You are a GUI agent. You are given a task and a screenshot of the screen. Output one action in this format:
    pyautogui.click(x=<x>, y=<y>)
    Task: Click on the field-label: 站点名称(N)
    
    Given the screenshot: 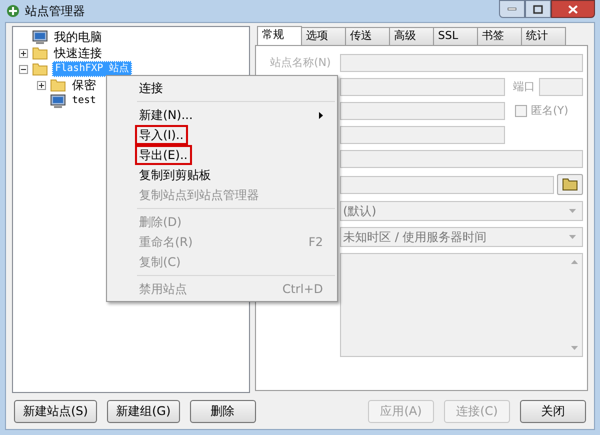 What is the action you would take?
    pyautogui.click(x=301, y=62)
    